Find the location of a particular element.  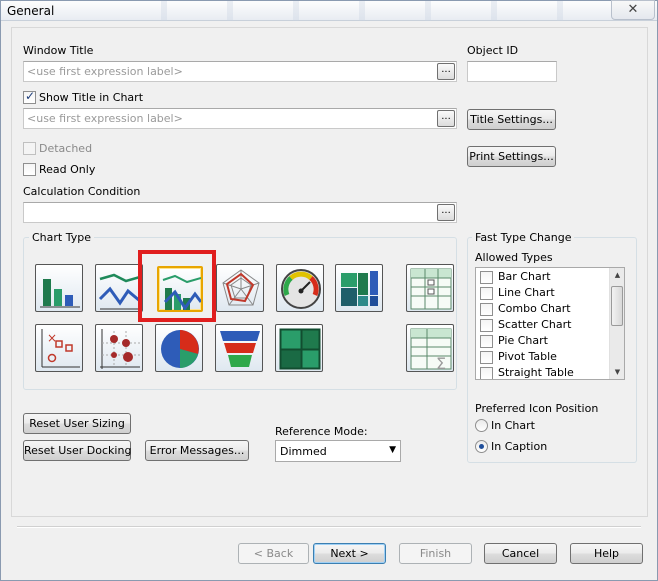

chart-title-placeholder: <use first expression label> is located at coordinates (105, 118).